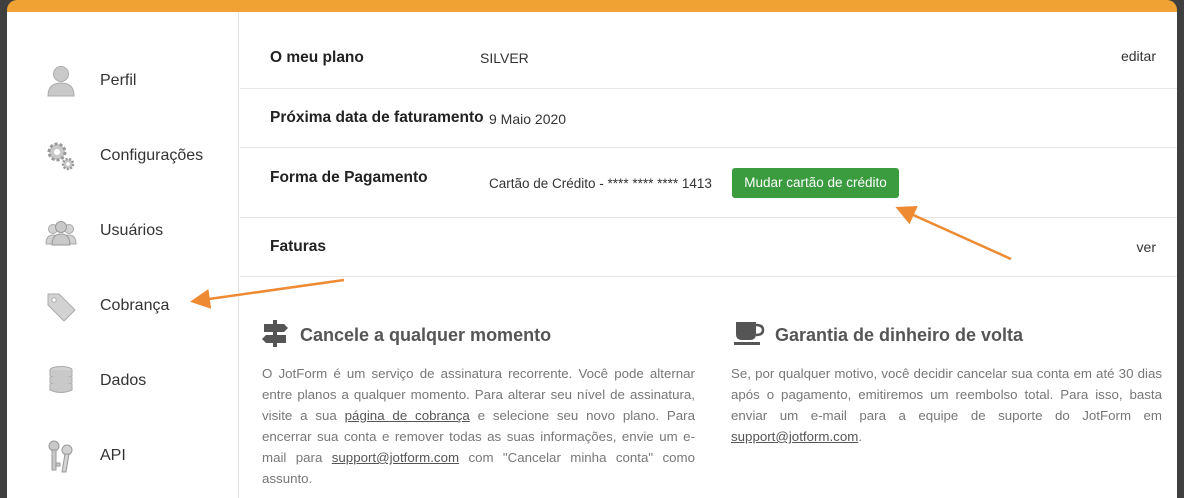 Image resolution: width=1184 pixels, height=498 pixels. What do you see at coordinates (60, 456) in the screenshot?
I see `keys-icon` at bounding box center [60, 456].